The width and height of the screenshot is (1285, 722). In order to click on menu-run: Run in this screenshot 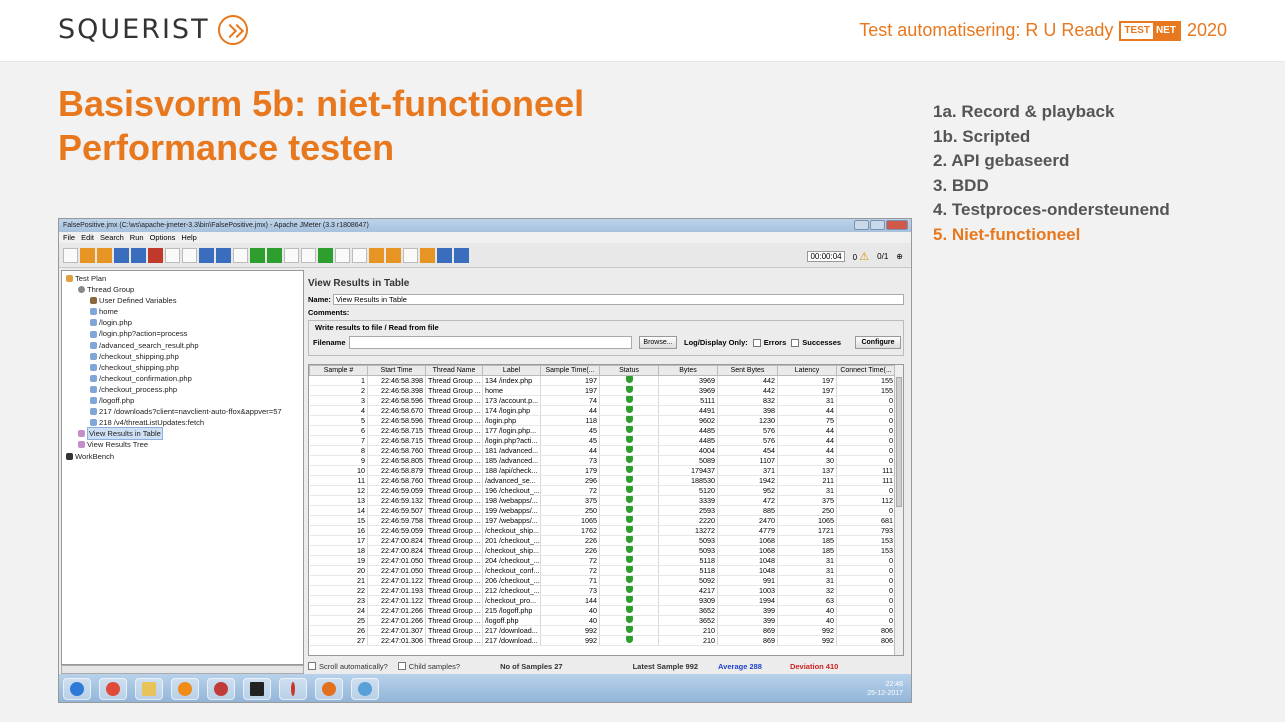, I will do `click(137, 237)`.